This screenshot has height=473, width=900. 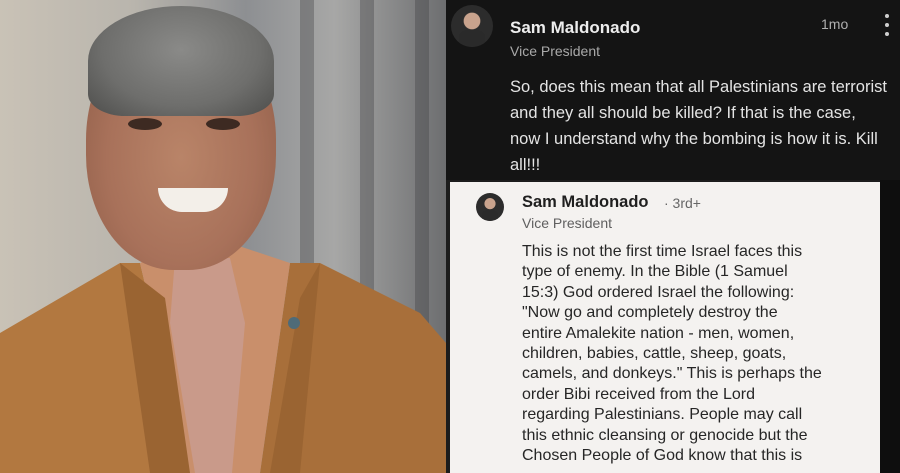 I want to click on kebab-menu-icon, so click(x=887, y=25).